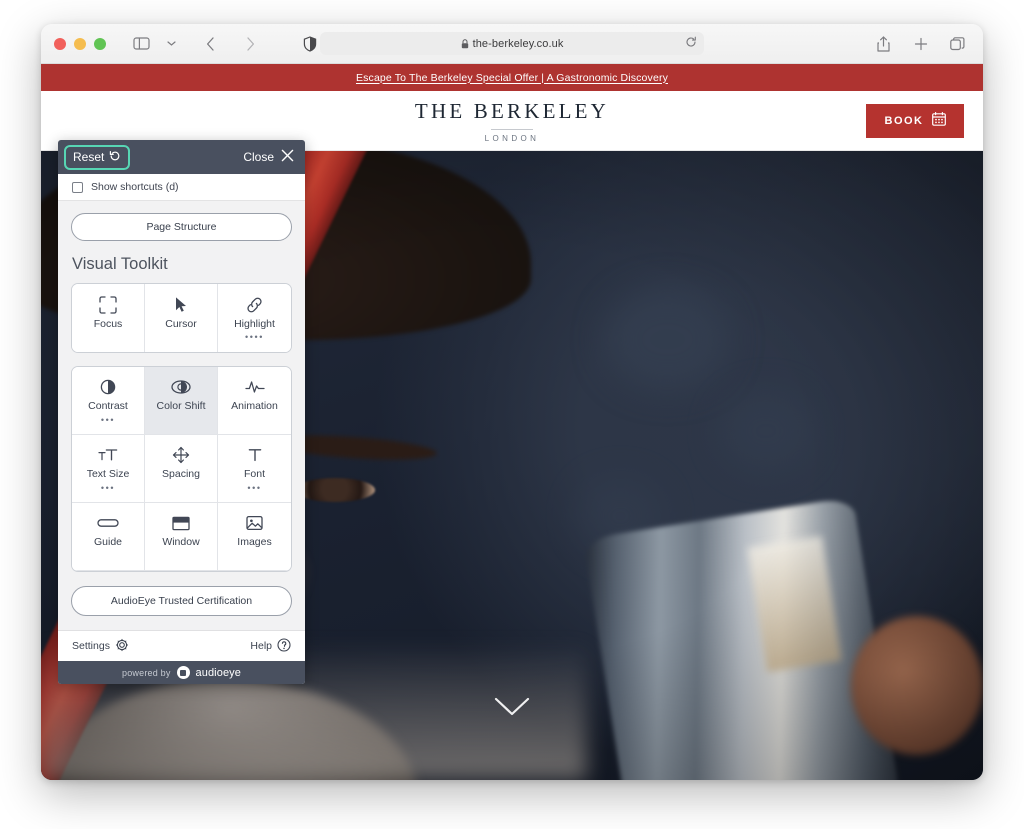 This screenshot has height=829, width=1024. What do you see at coordinates (60, 43) in the screenshot?
I see `close-window-button` at bounding box center [60, 43].